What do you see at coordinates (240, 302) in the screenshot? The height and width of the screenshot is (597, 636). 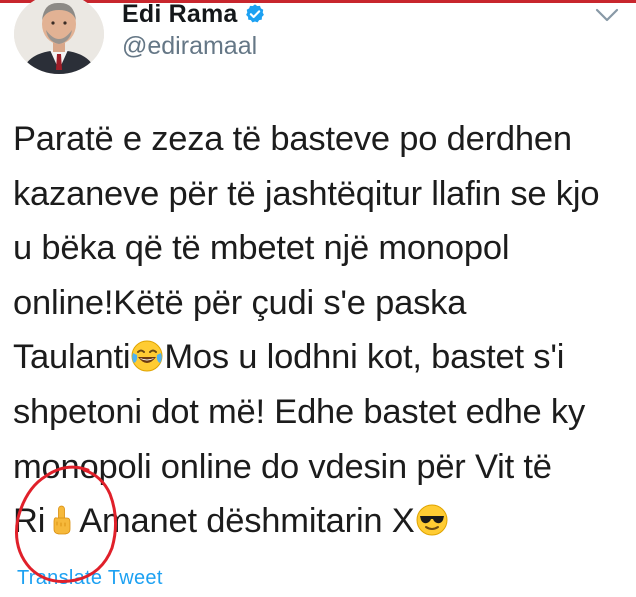 I see `tweet-line: online!Këtë për çudi s'e paska` at bounding box center [240, 302].